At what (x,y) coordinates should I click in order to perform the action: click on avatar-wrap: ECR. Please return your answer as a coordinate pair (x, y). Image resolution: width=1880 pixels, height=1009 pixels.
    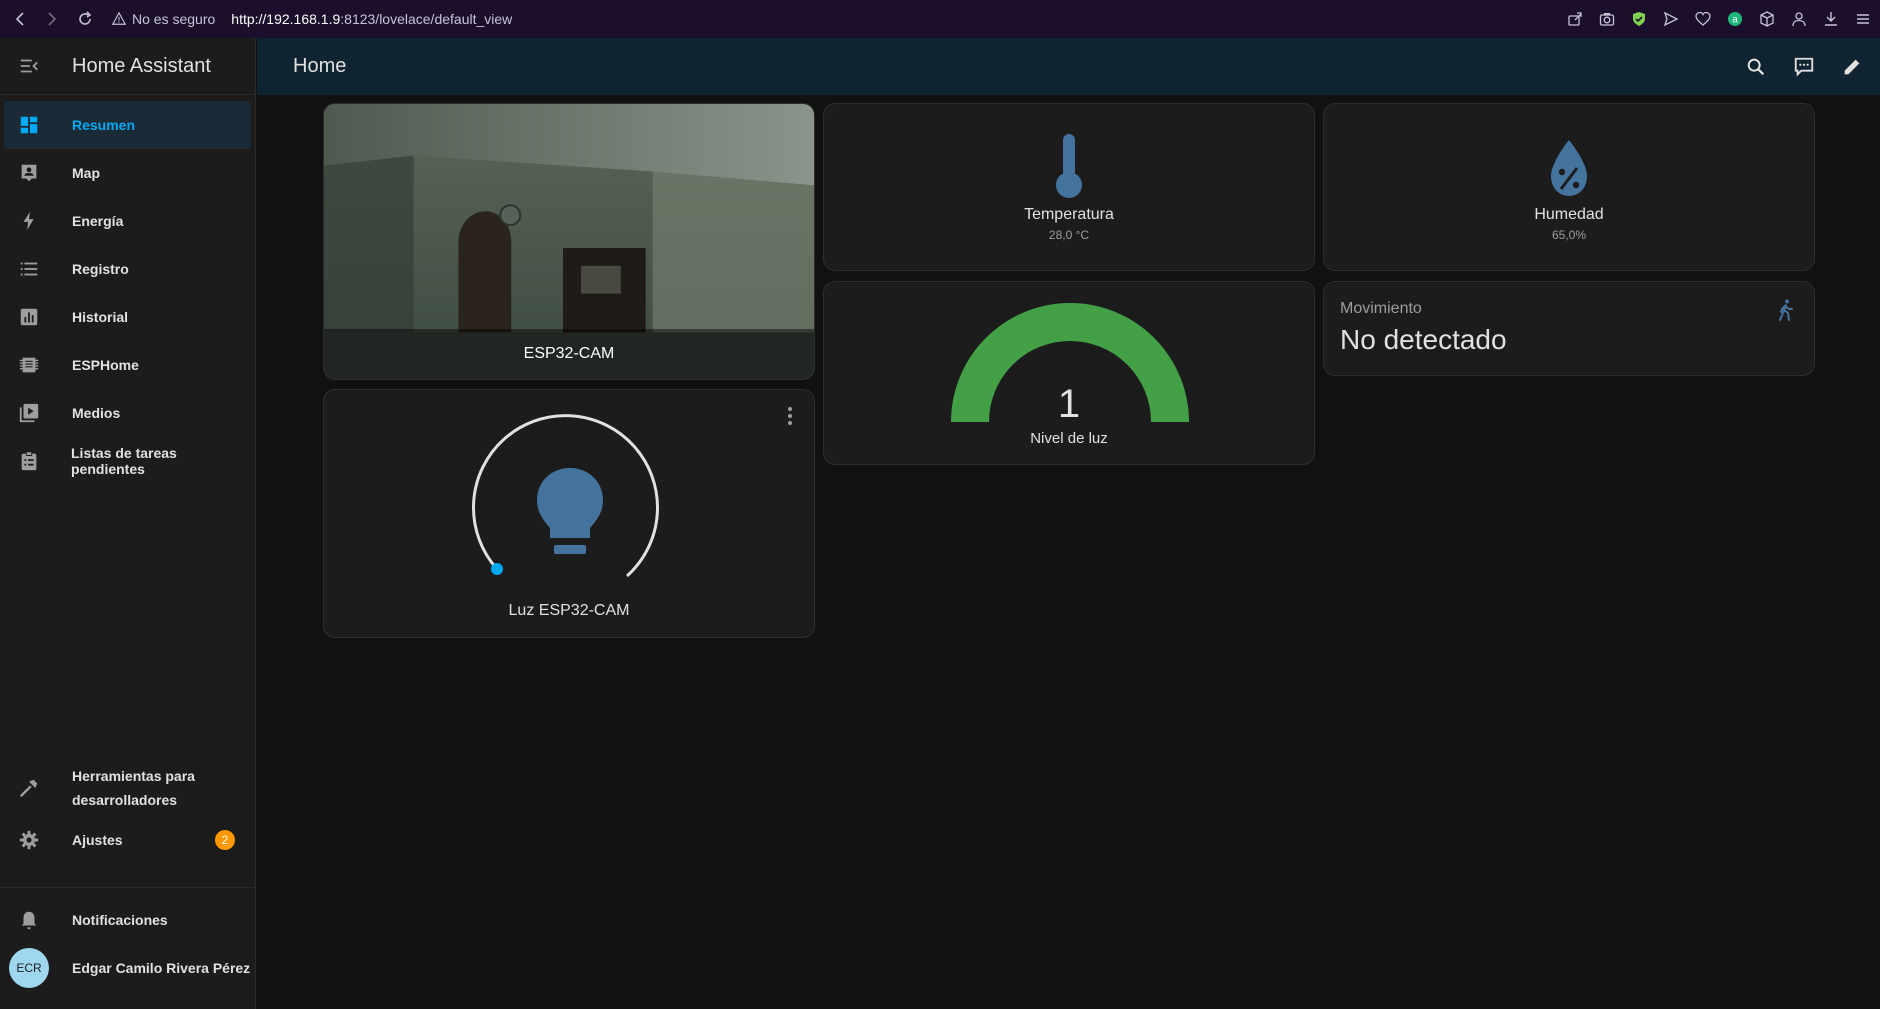
    Looking at the image, I should click on (29, 968).